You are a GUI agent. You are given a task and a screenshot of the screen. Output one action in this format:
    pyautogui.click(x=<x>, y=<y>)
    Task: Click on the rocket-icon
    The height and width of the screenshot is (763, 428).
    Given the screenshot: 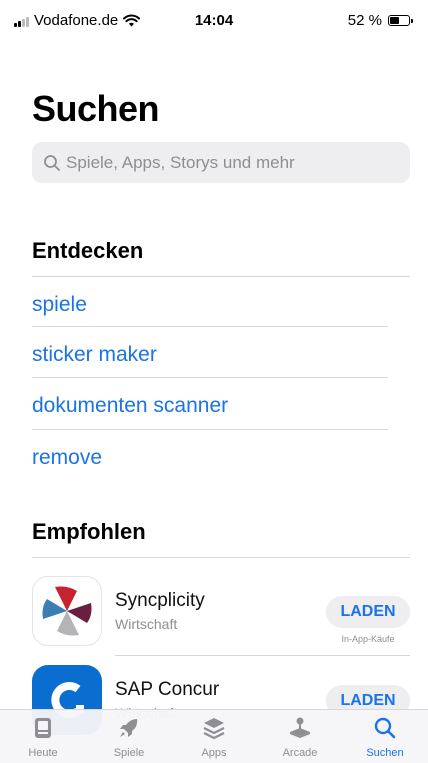 What is the action you would take?
    pyautogui.click(x=129, y=728)
    